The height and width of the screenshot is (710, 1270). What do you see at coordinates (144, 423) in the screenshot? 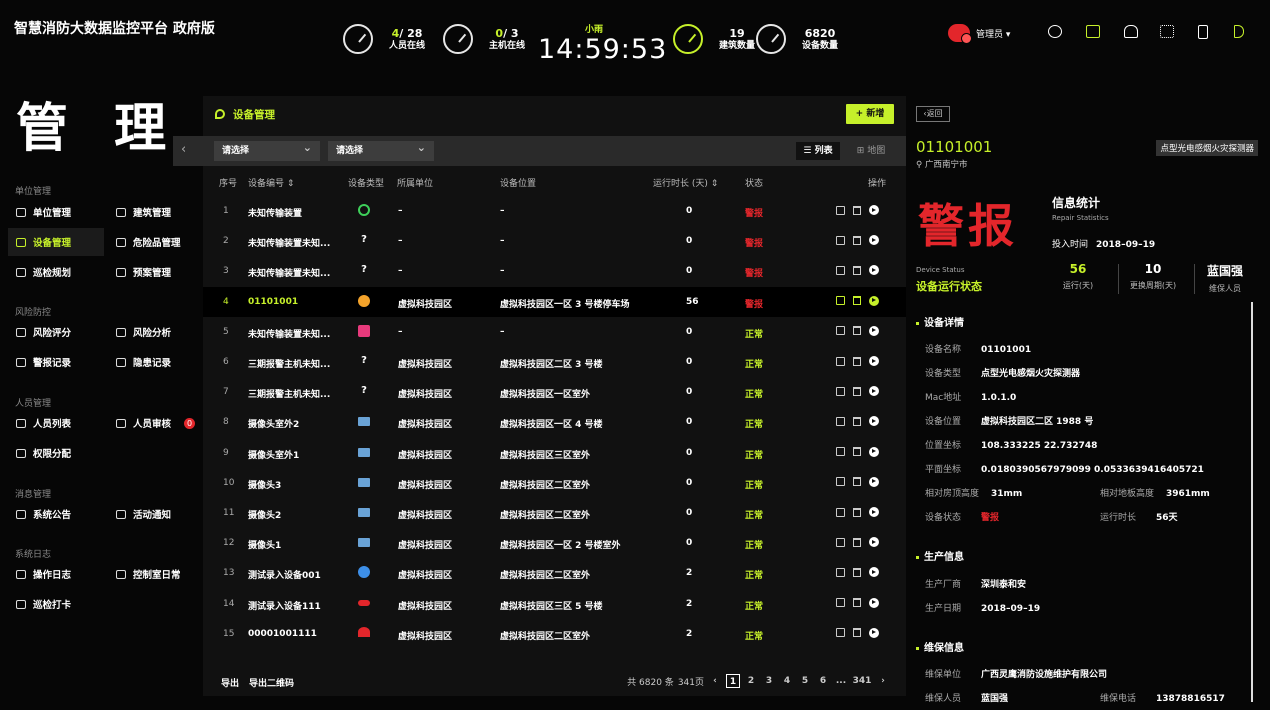
I see `sidebar-item-staff-review: 人员审核` at bounding box center [144, 423].